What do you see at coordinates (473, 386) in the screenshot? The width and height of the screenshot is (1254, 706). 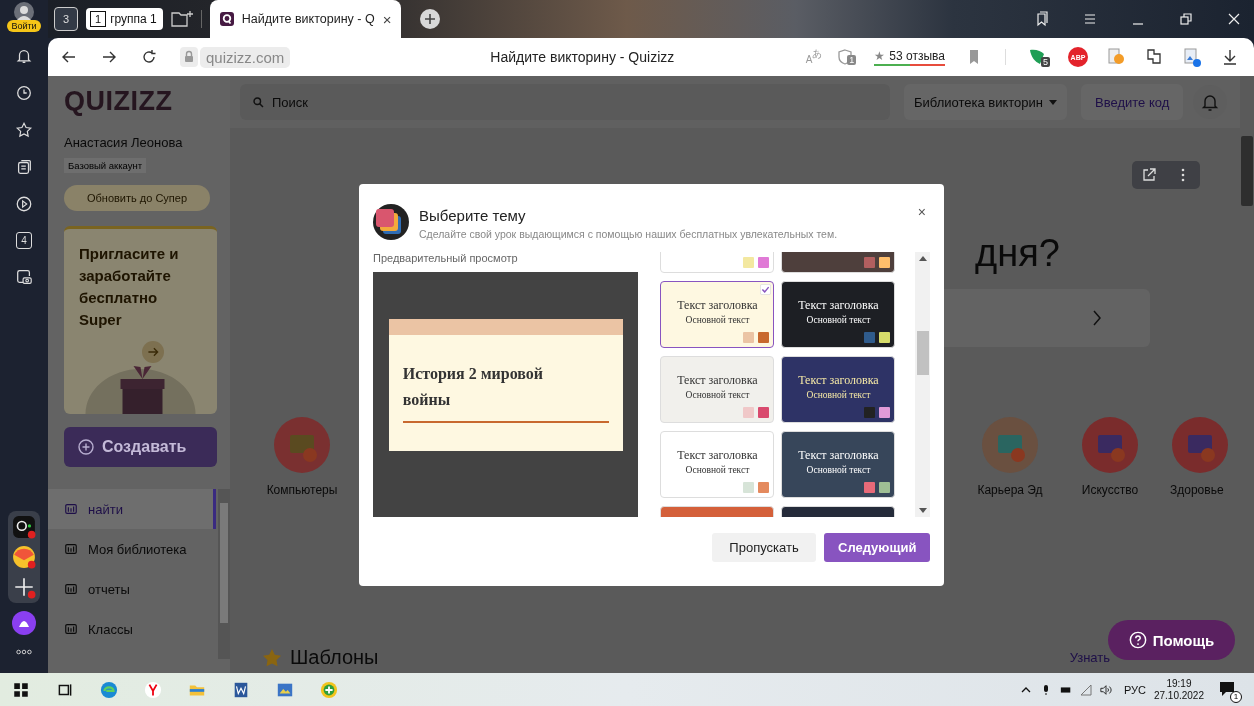 I see `slide-title: История 2 мировой войны` at bounding box center [473, 386].